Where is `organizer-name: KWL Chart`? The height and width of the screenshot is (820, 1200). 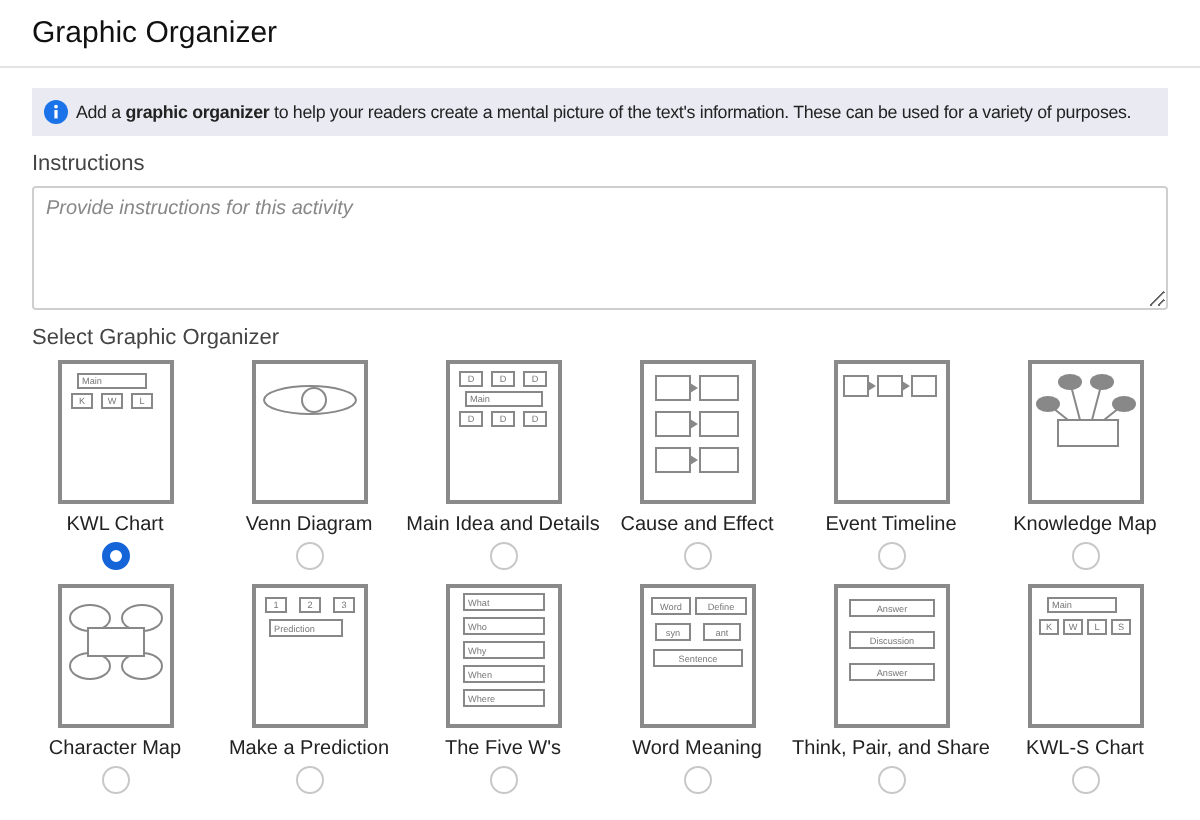
organizer-name: KWL Chart is located at coordinates (115, 525).